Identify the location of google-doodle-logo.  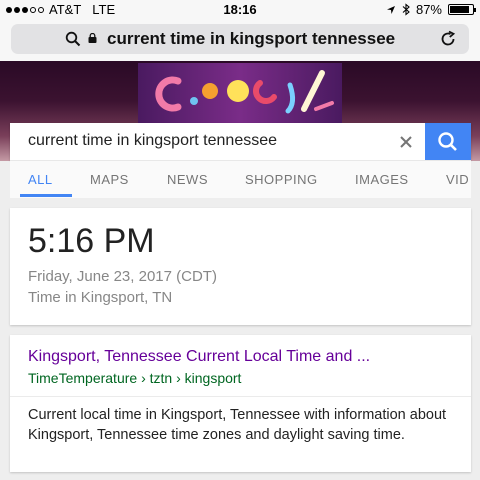
(240, 93).